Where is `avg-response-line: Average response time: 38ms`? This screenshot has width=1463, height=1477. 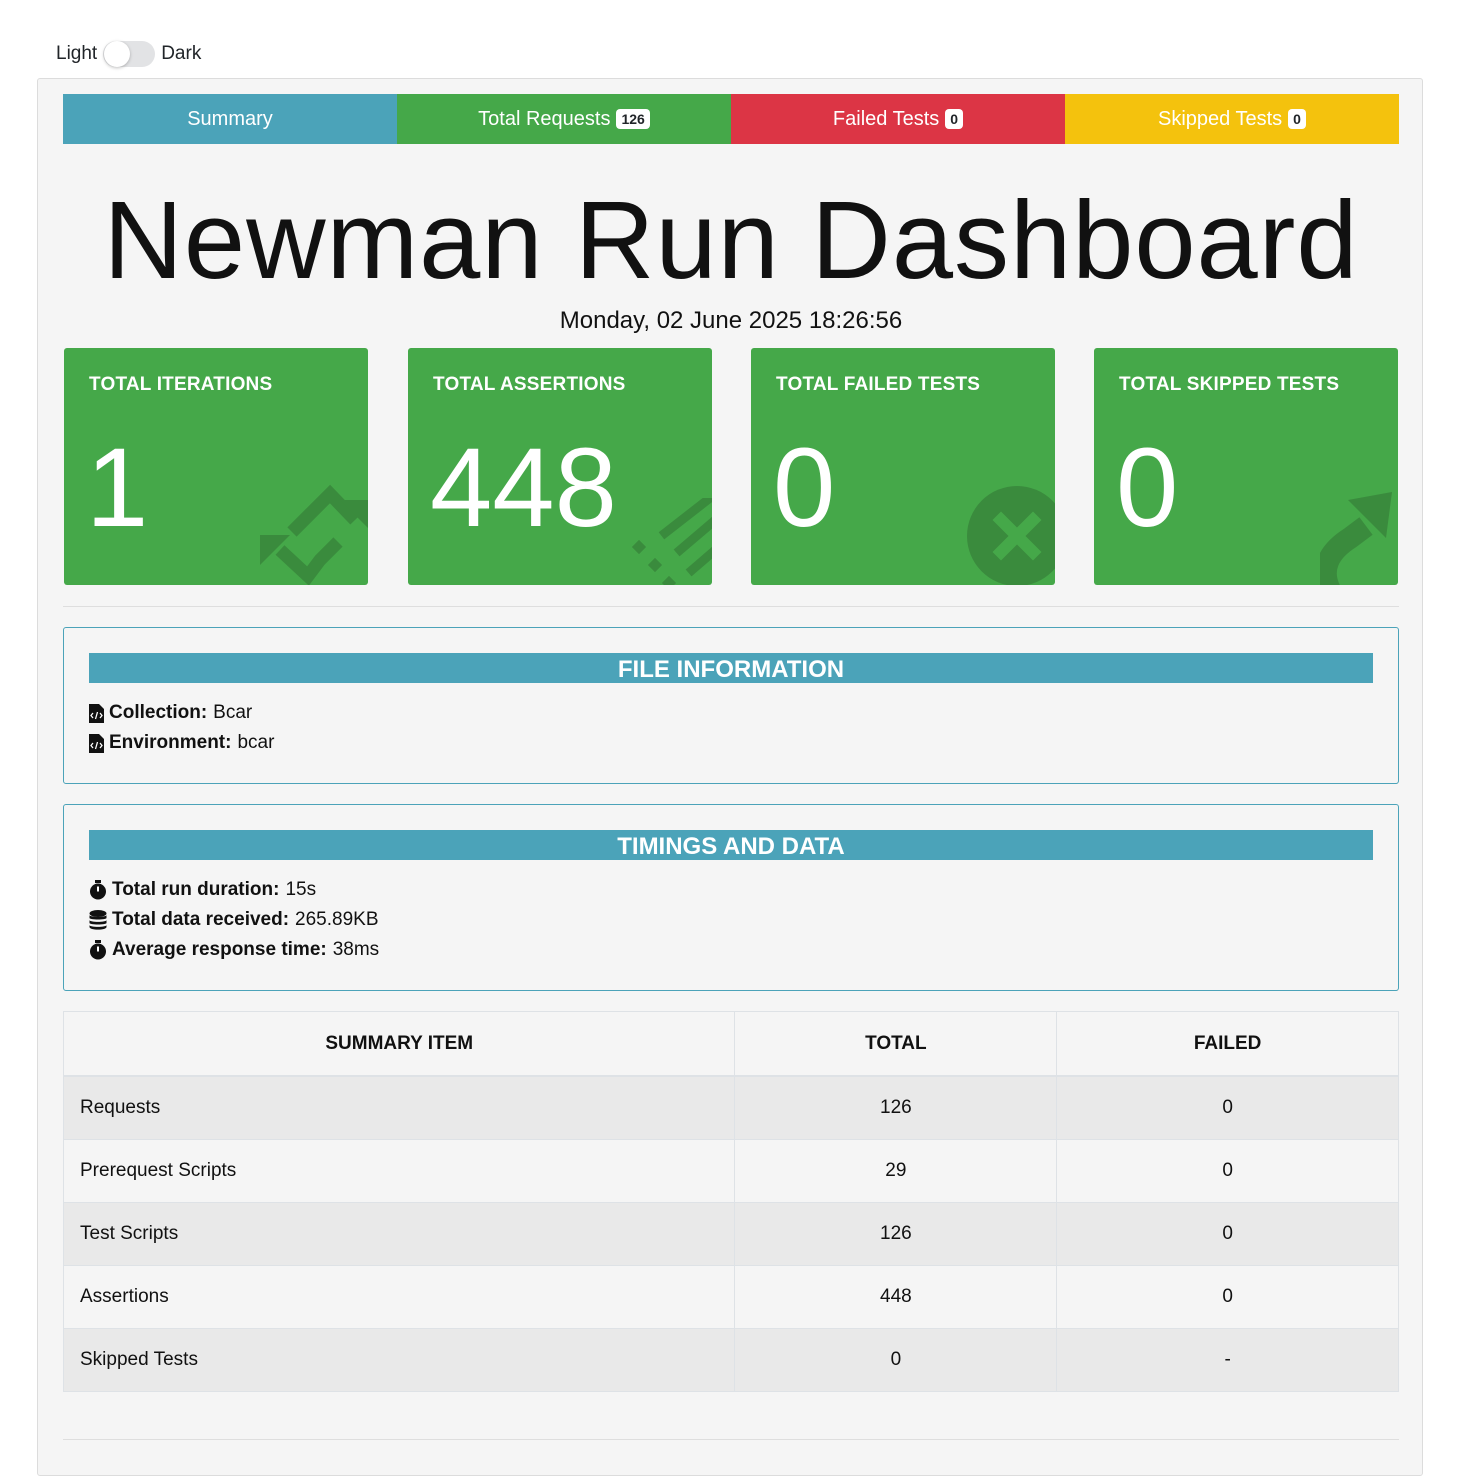 avg-response-line: Average response time: 38ms is located at coordinates (234, 950).